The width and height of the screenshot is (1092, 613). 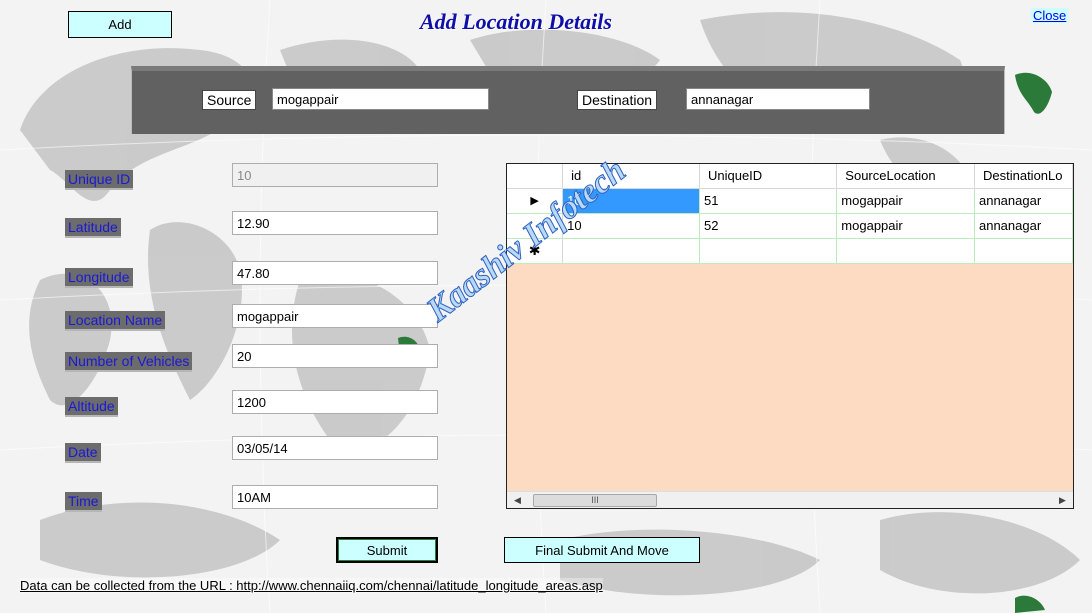 What do you see at coordinates (335, 223) in the screenshot?
I see `latitude-field` at bounding box center [335, 223].